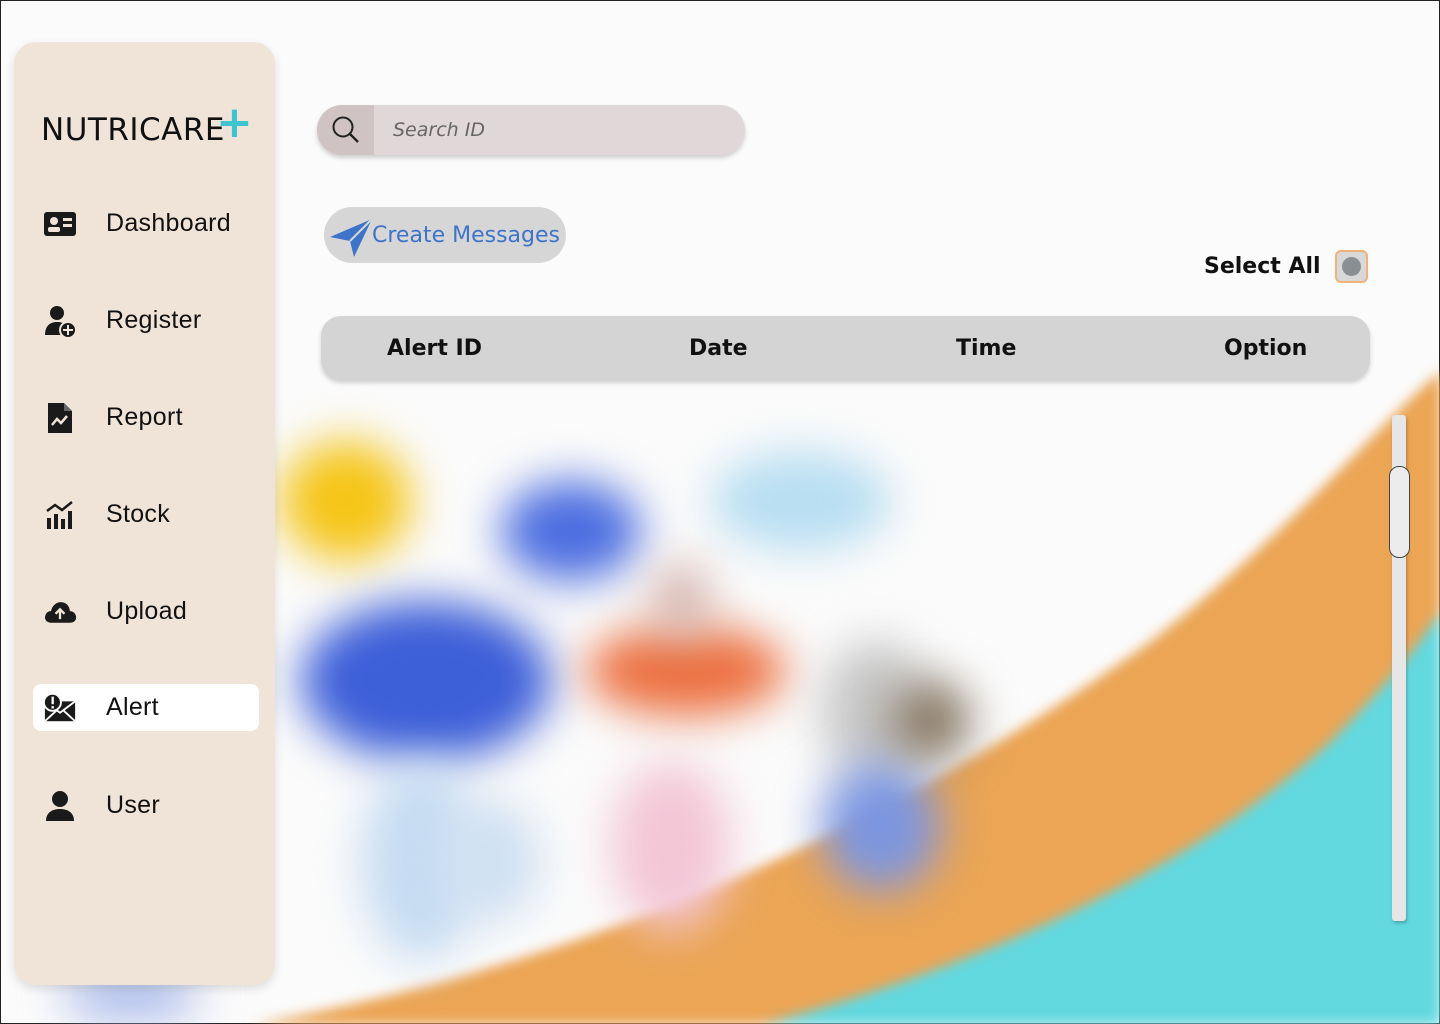  I want to click on sidebar-item-alert: Alert, so click(146, 707).